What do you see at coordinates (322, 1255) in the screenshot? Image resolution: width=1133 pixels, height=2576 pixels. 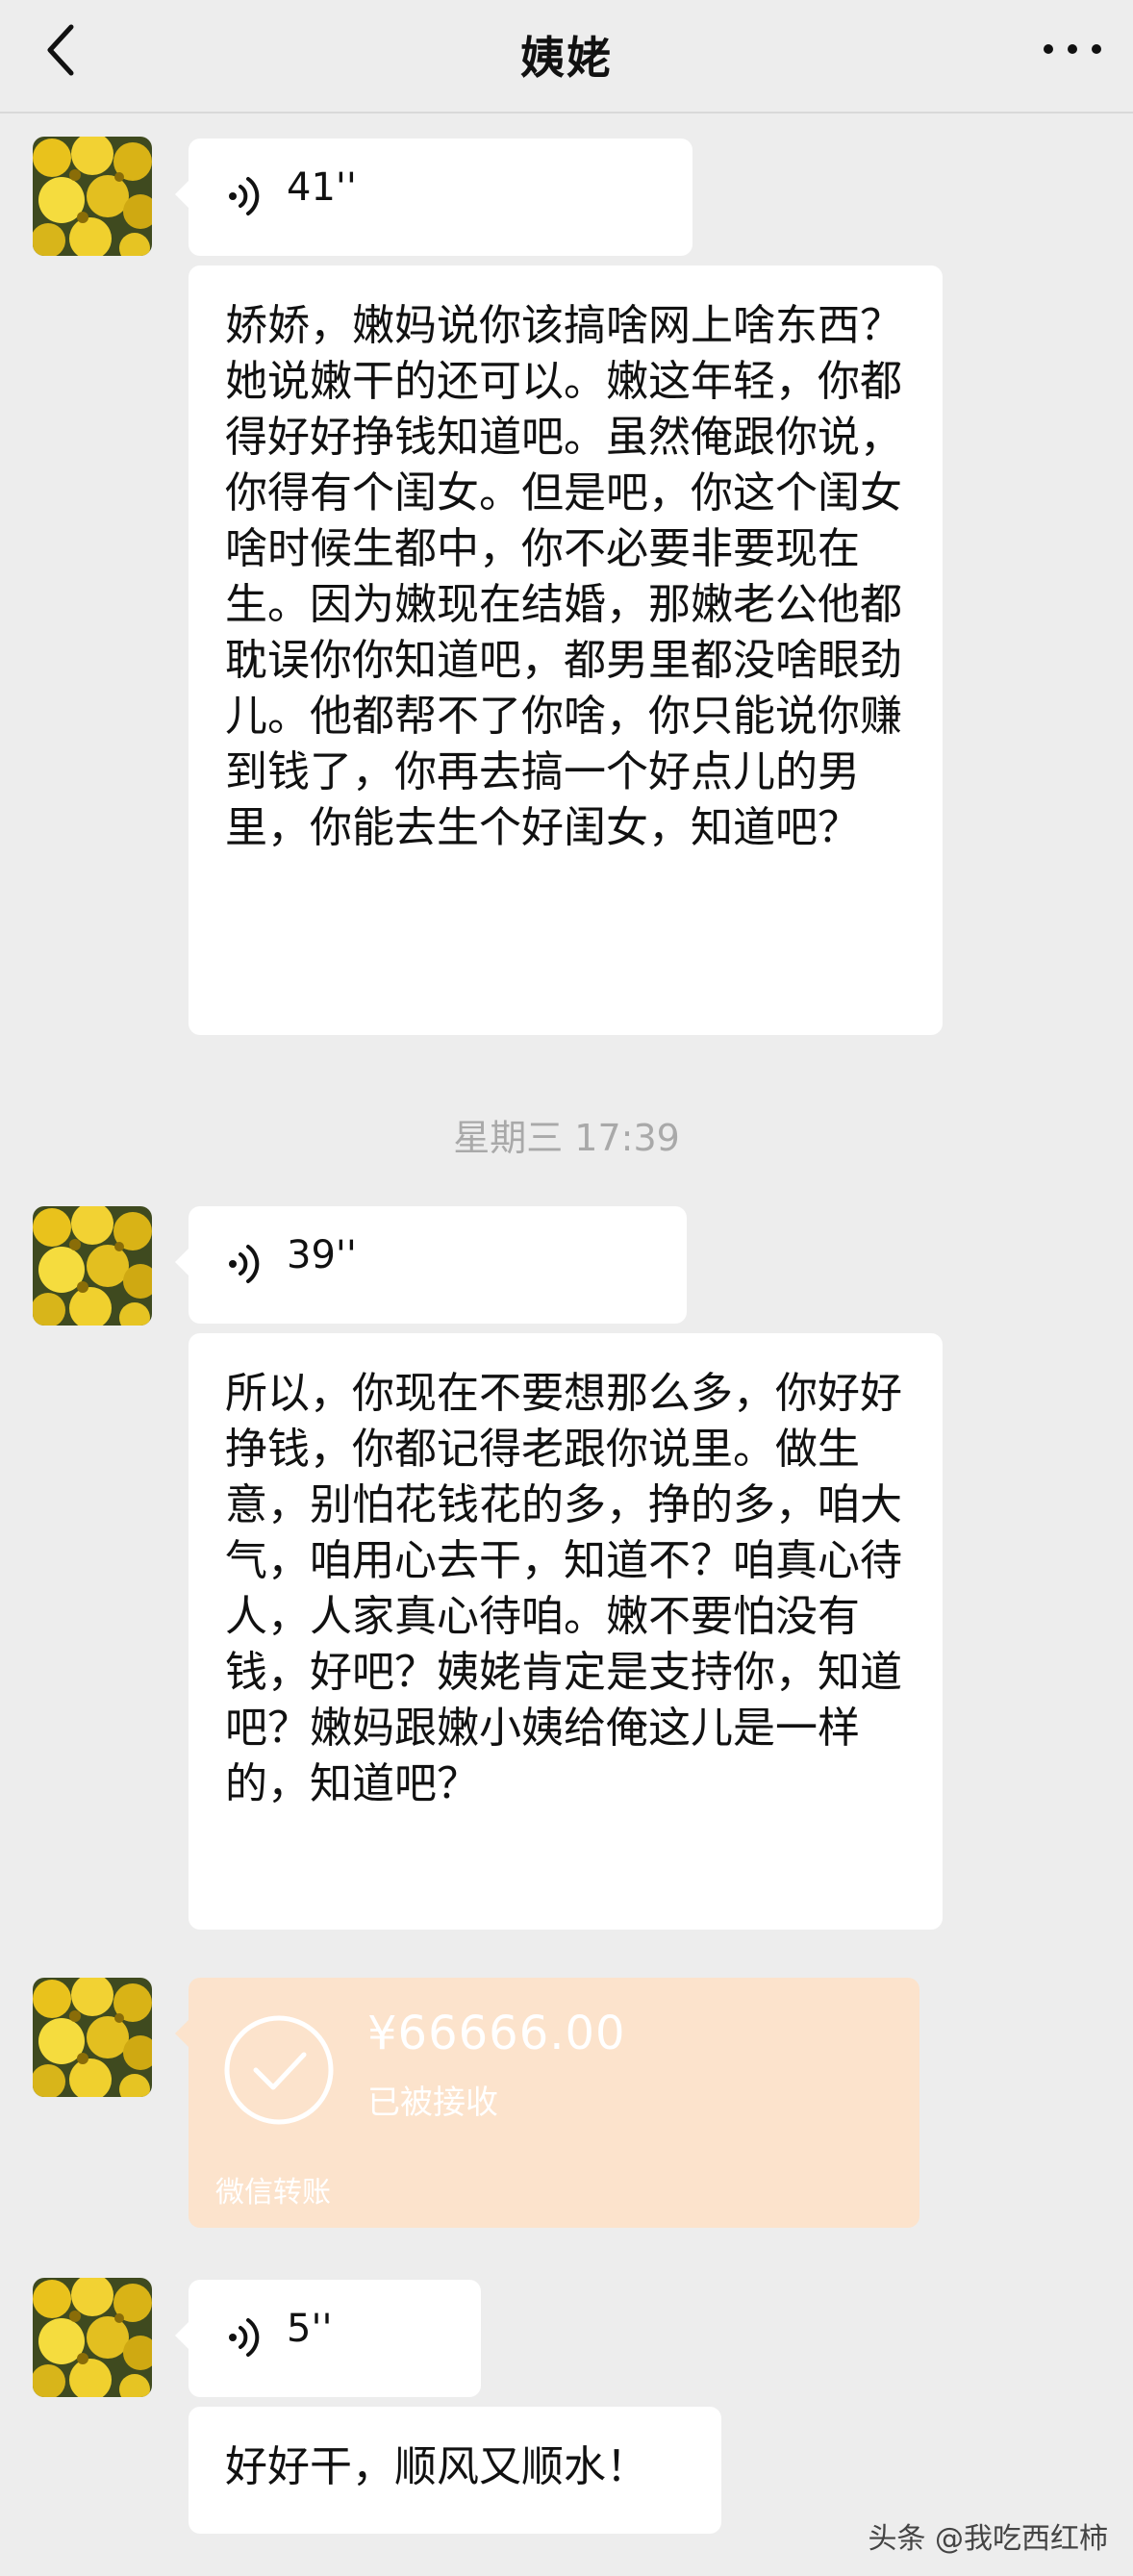 I see `voice-duration: 39''` at bounding box center [322, 1255].